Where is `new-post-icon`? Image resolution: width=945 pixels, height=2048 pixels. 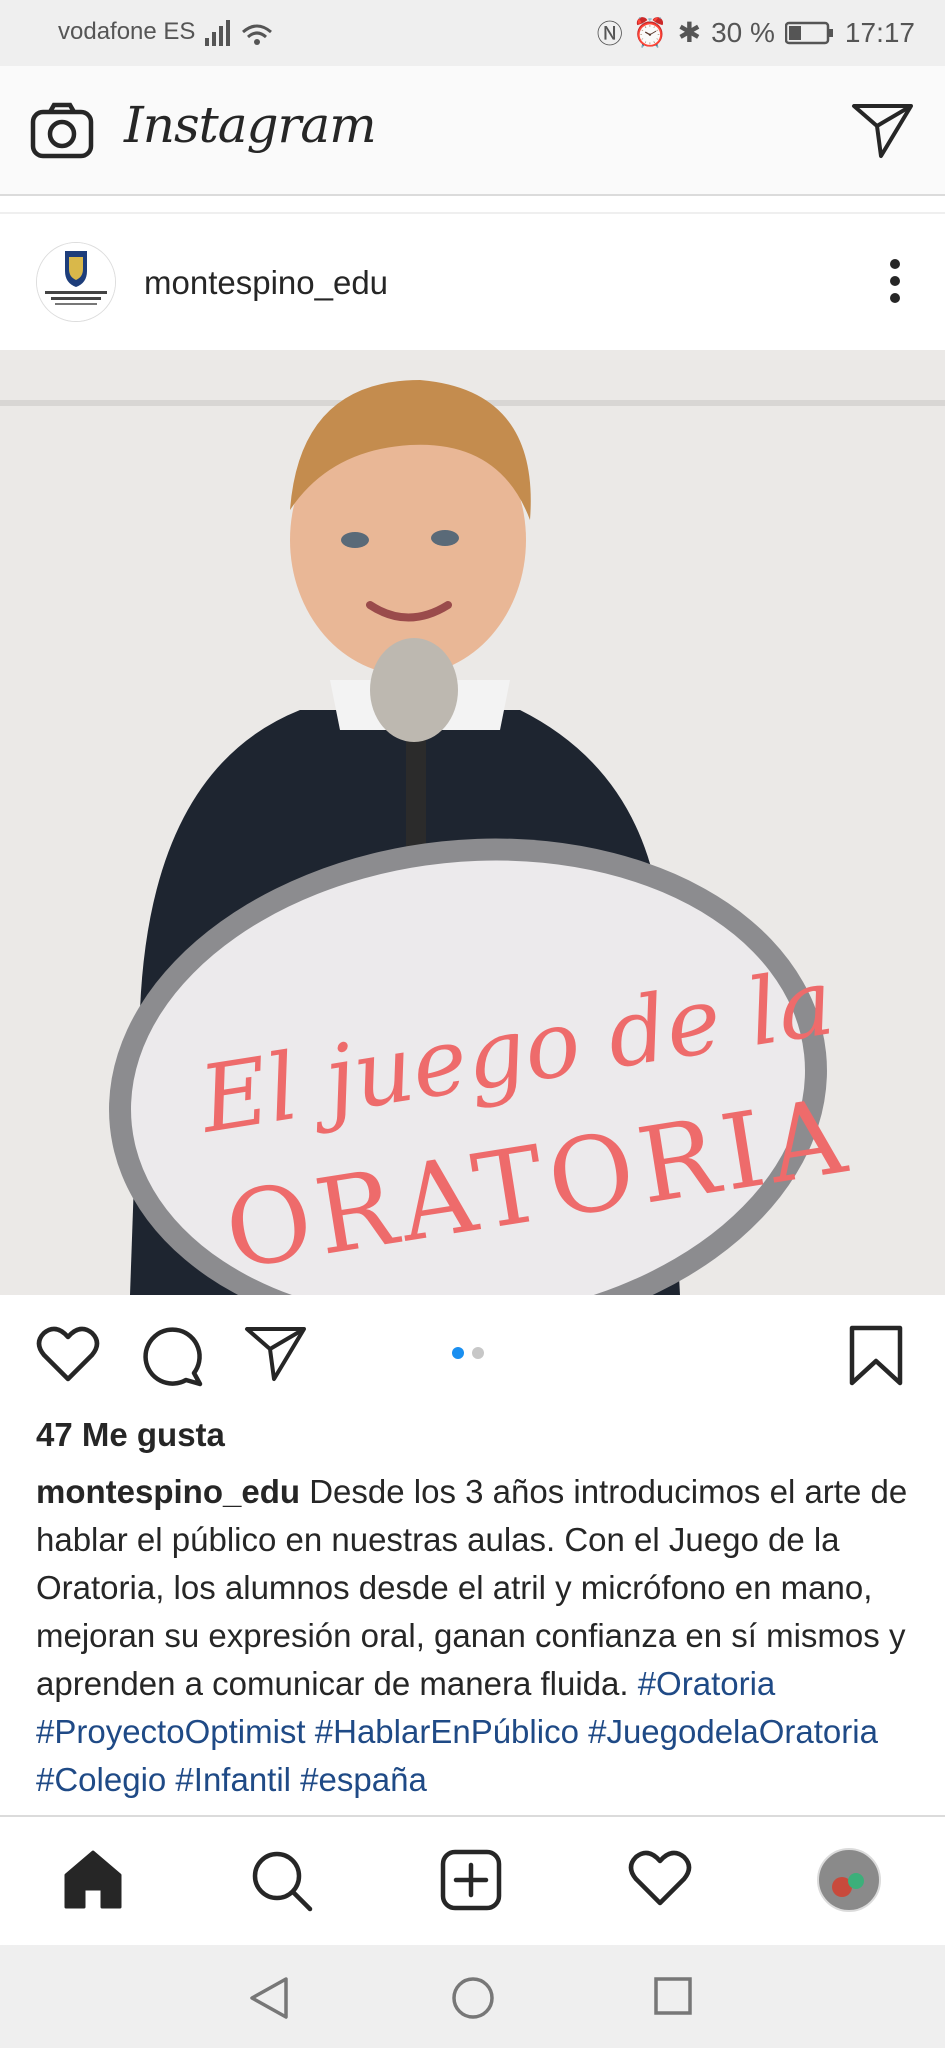
new-post-icon is located at coordinates (471, 1880).